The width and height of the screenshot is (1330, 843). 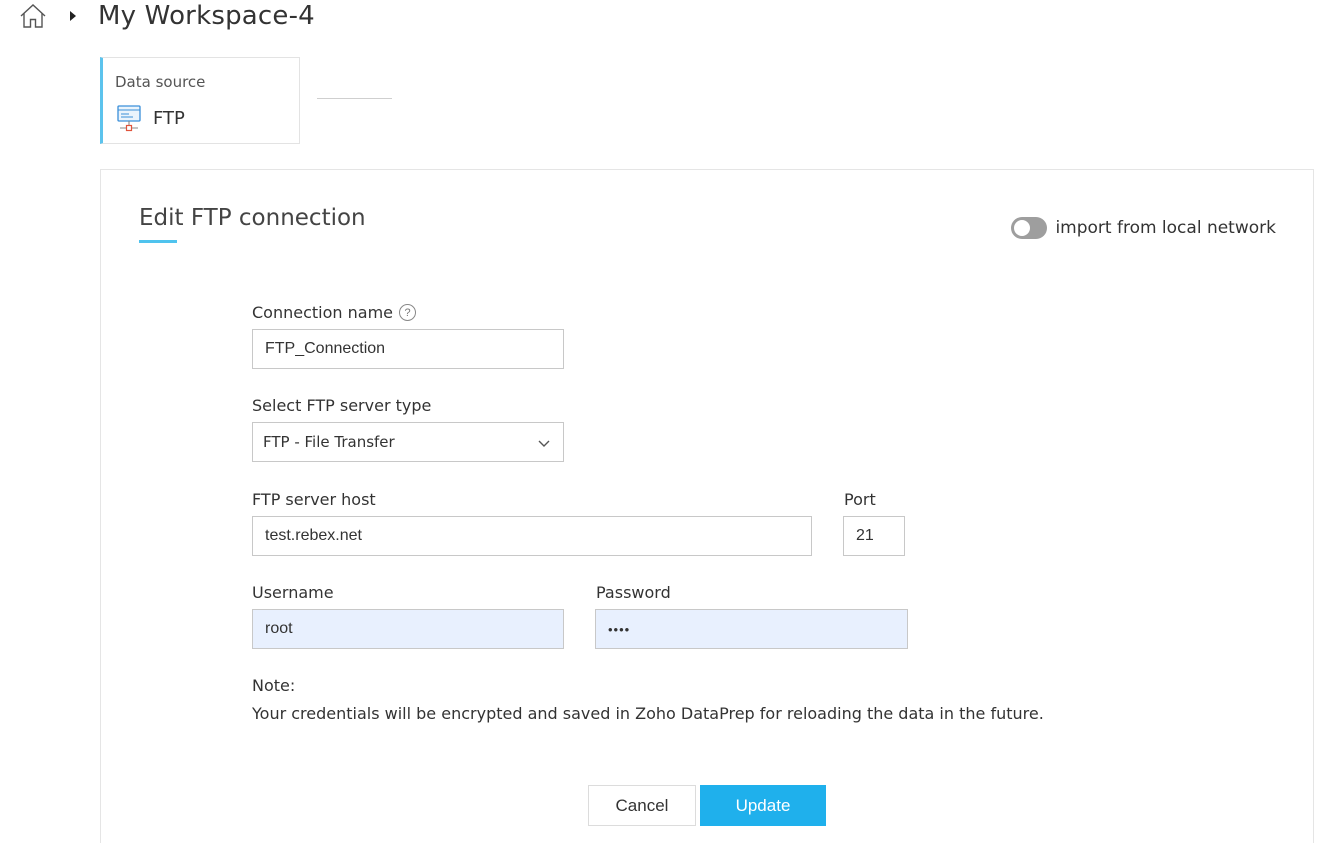 I want to click on connection-name-label-text: Connection name, so click(x=322, y=312).